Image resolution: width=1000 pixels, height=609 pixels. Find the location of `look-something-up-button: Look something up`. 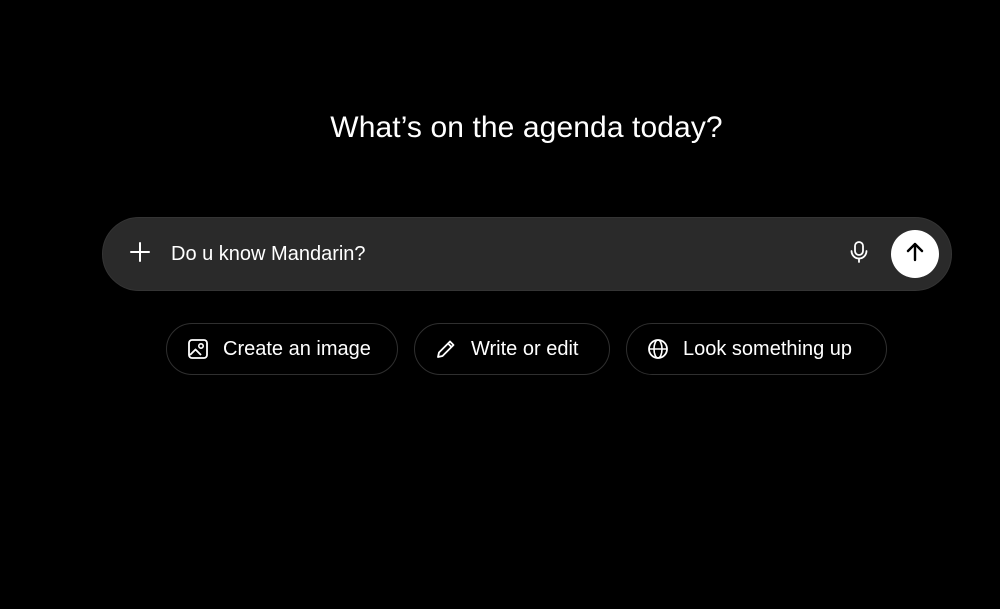

look-something-up-button: Look something up is located at coordinates (756, 349).